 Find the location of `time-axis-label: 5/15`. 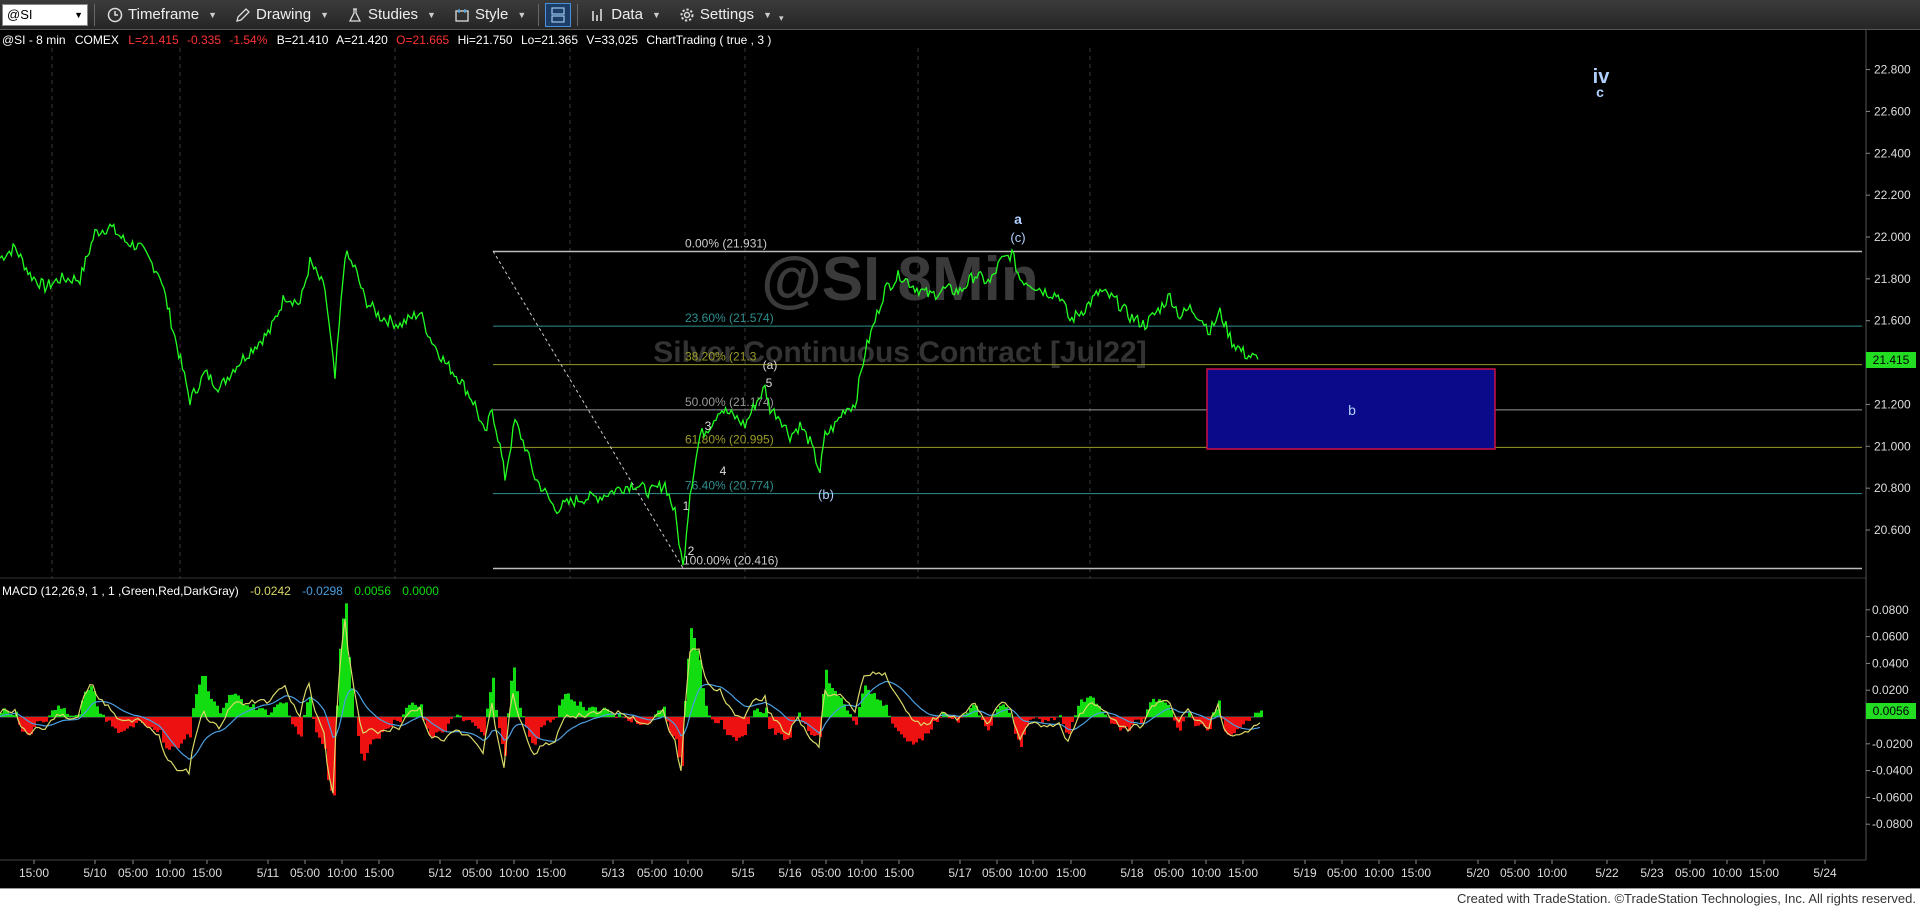

time-axis-label: 5/15 is located at coordinates (743, 873).